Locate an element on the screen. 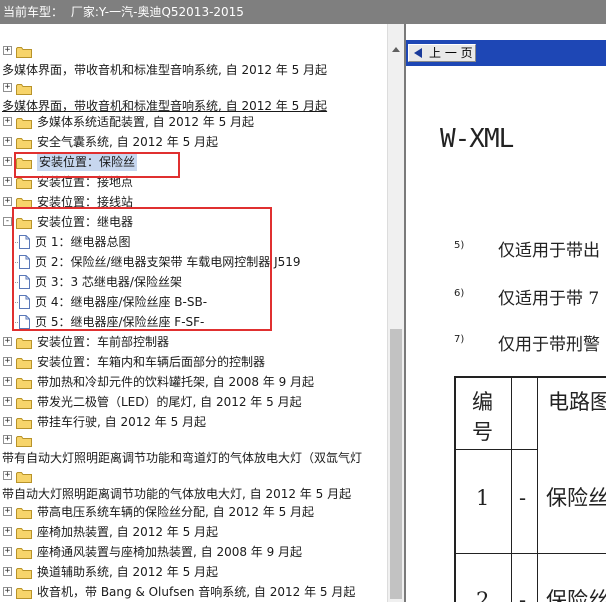  note-text: 仅用于带刑警 is located at coordinates (549, 345).